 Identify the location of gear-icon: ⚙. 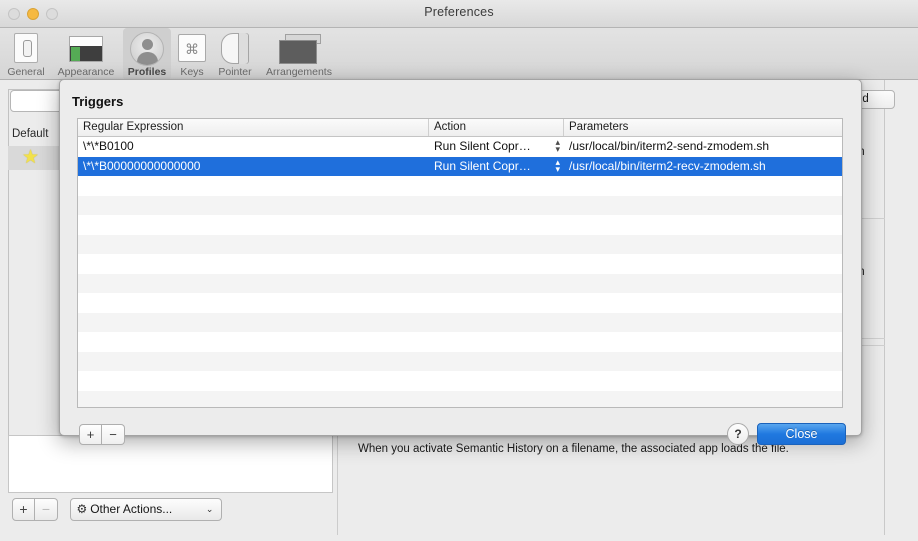
(82, 509).